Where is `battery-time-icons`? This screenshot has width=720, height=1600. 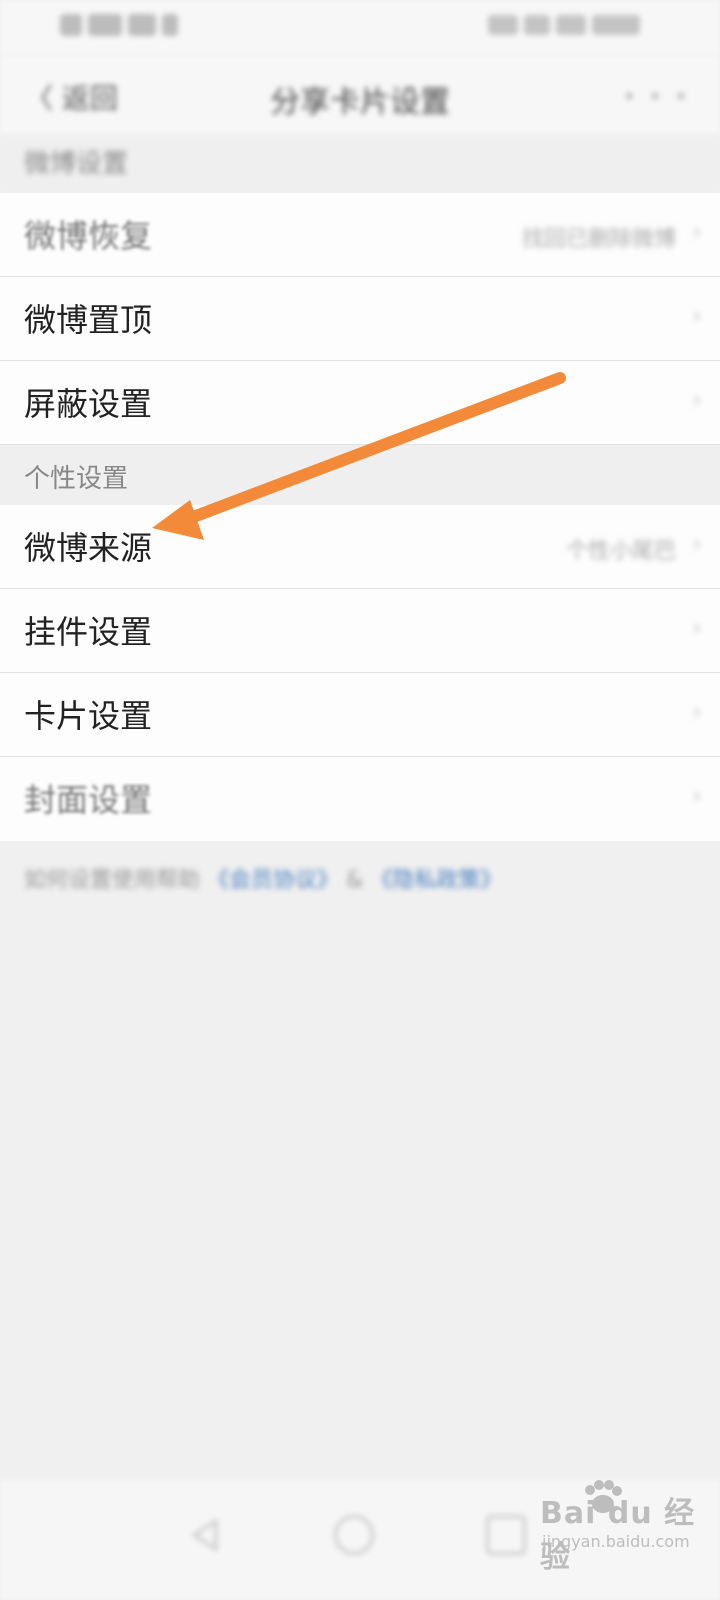
battery-time-icons is located at coordinates (540, 27).